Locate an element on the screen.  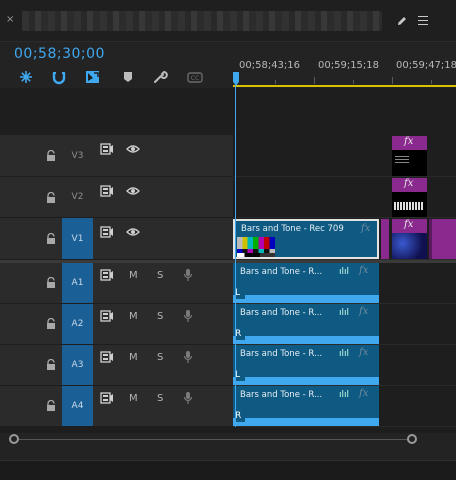
ruler-label: 00;59;15;18 is located at coordinates (349, 65).